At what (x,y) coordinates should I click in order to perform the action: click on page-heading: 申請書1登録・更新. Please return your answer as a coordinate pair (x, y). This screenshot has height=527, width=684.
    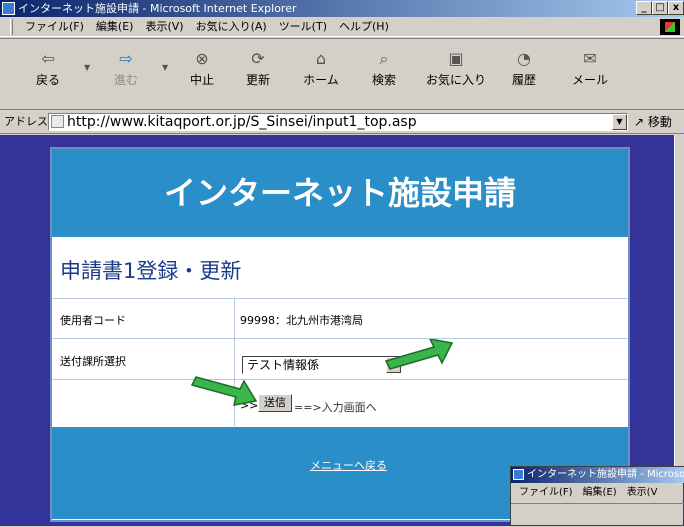
    Looking at the image, I should click on (151, 271).